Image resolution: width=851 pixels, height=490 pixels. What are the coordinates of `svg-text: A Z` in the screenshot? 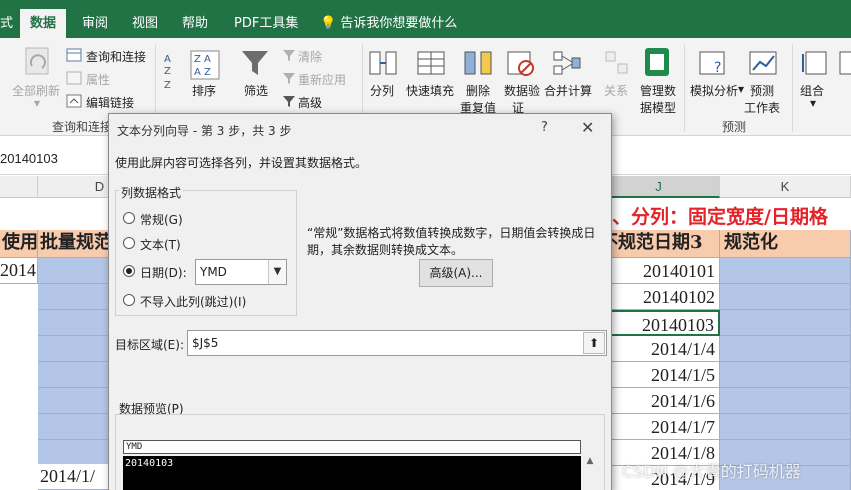 It's located at (202, 72).